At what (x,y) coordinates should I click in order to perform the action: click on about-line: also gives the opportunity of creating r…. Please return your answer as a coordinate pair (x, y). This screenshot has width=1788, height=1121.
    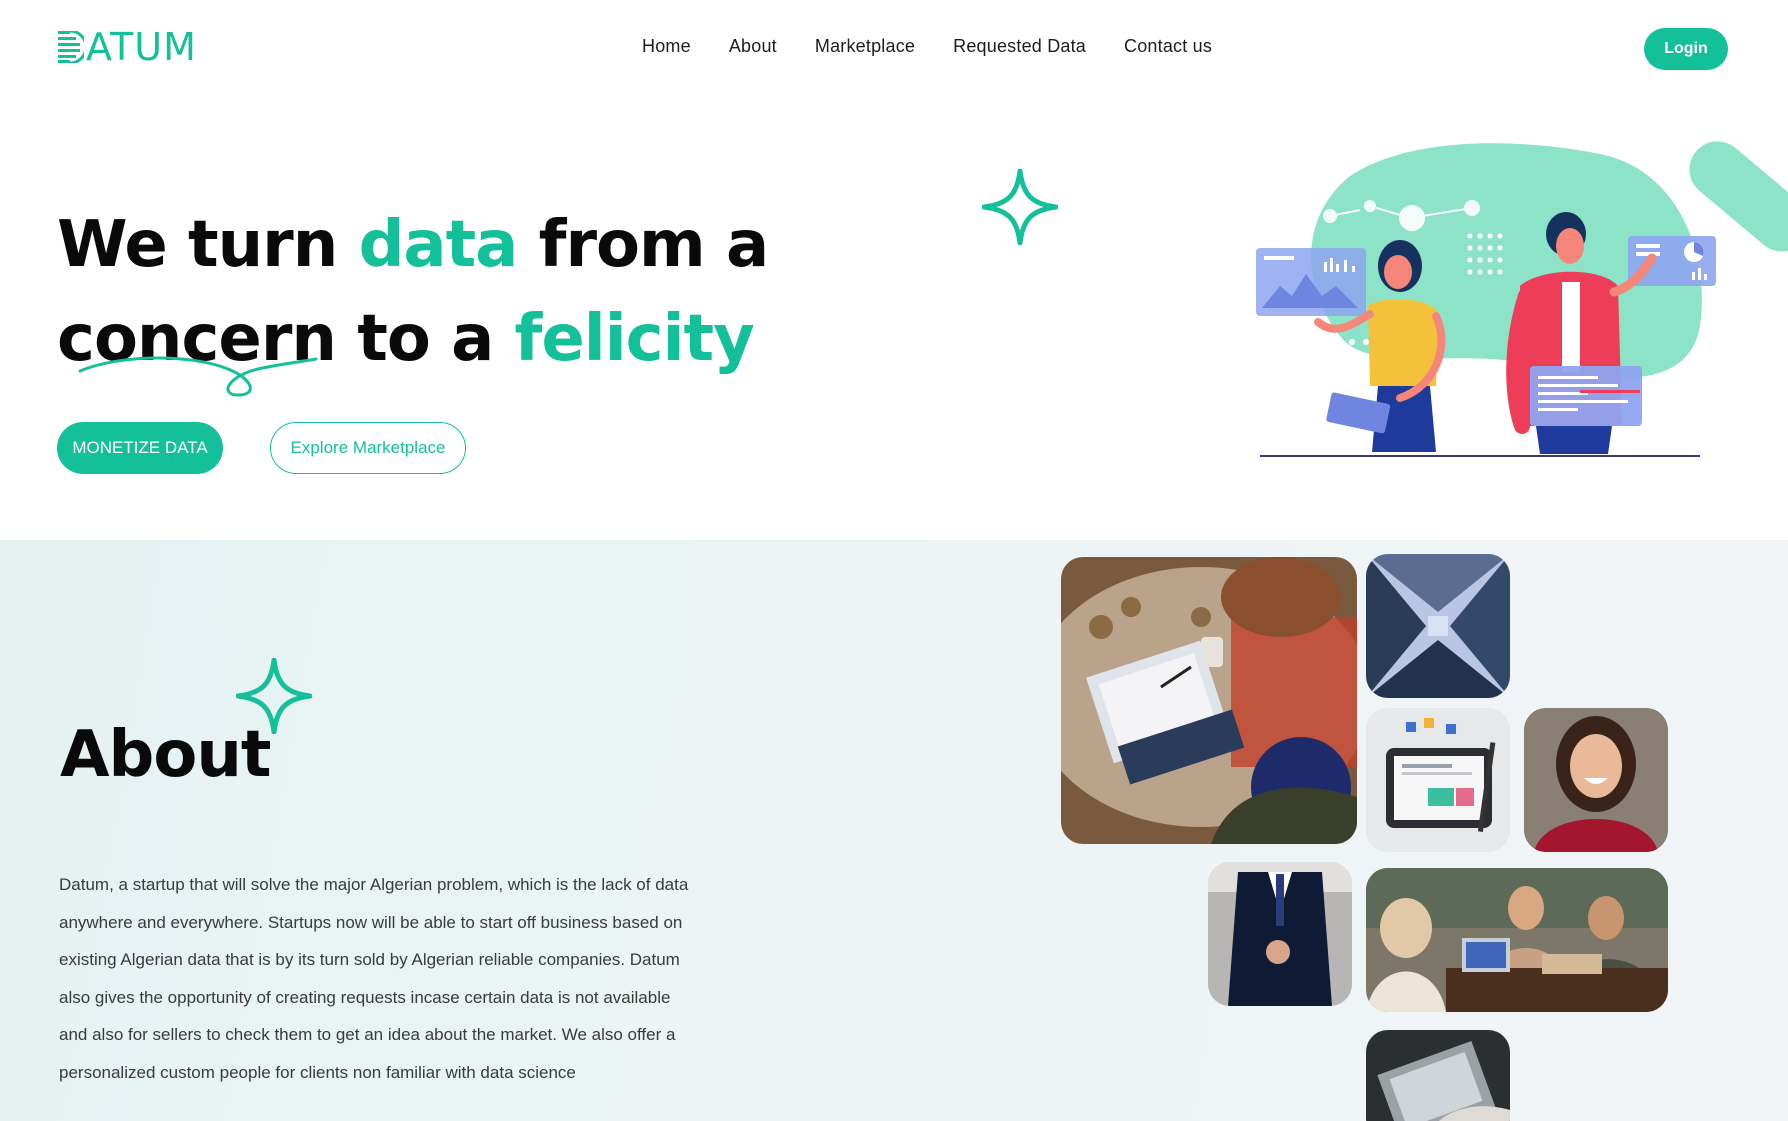
    Looking at the image, I should click on (365, 997).